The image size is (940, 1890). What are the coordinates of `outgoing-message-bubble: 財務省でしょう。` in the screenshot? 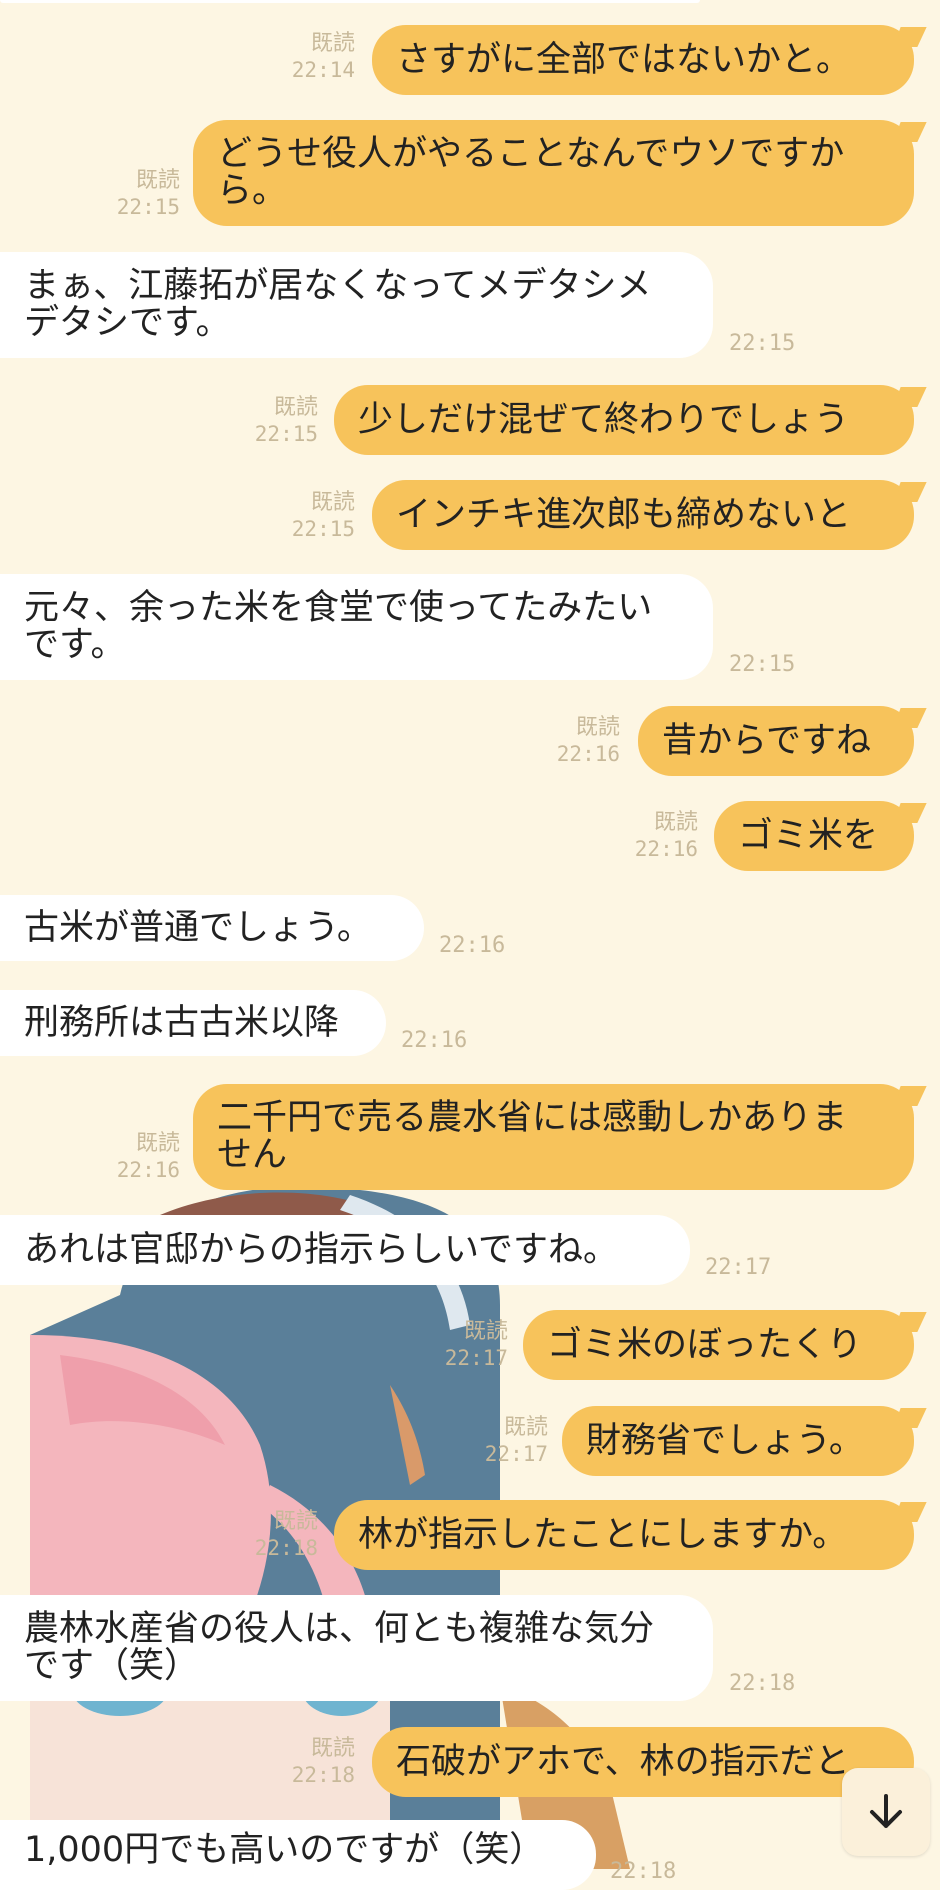 It's located at (738, 1441).